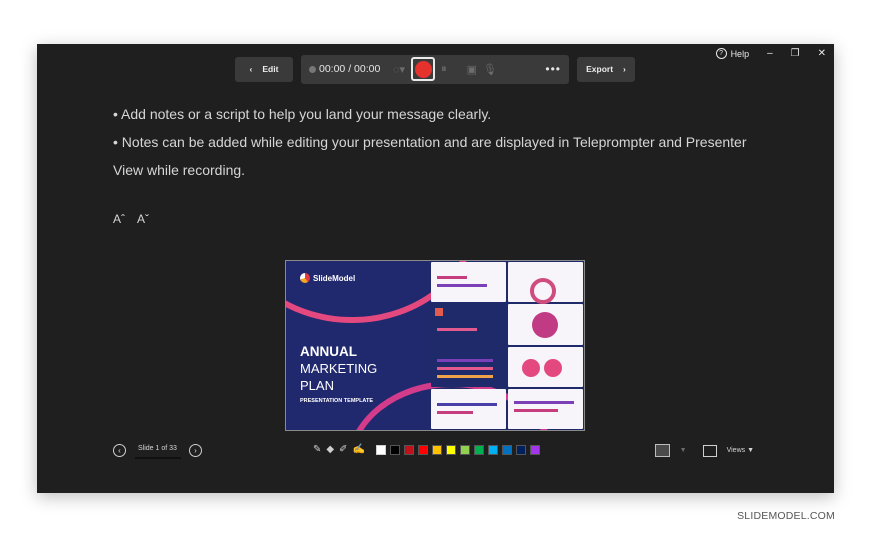  I want to click on record-icon, so click(423, 69).